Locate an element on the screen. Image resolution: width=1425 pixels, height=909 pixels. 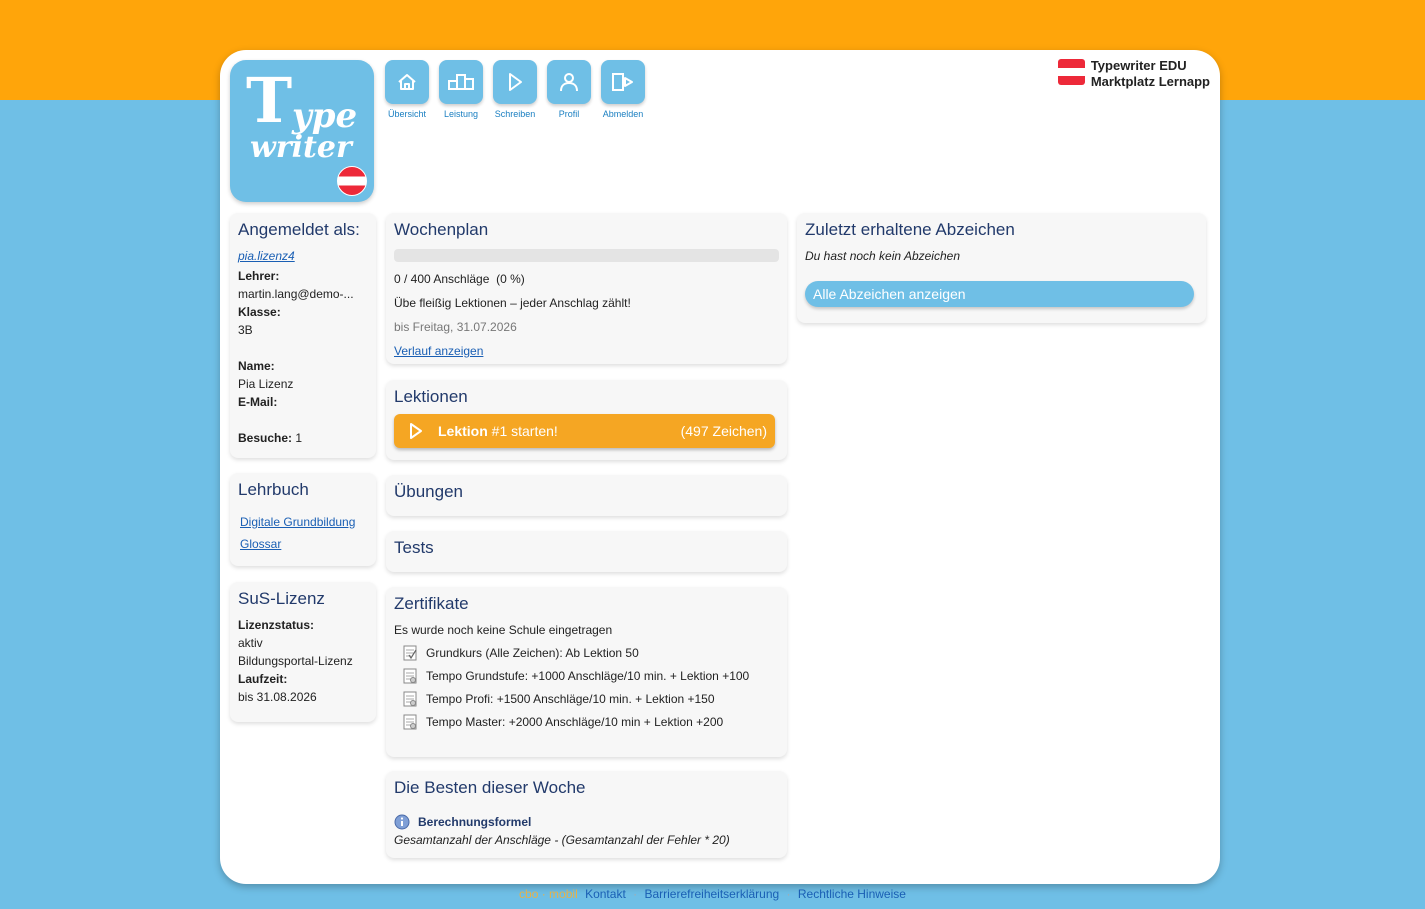
nav-write: Schreiben is located at coordinates (515, 89).